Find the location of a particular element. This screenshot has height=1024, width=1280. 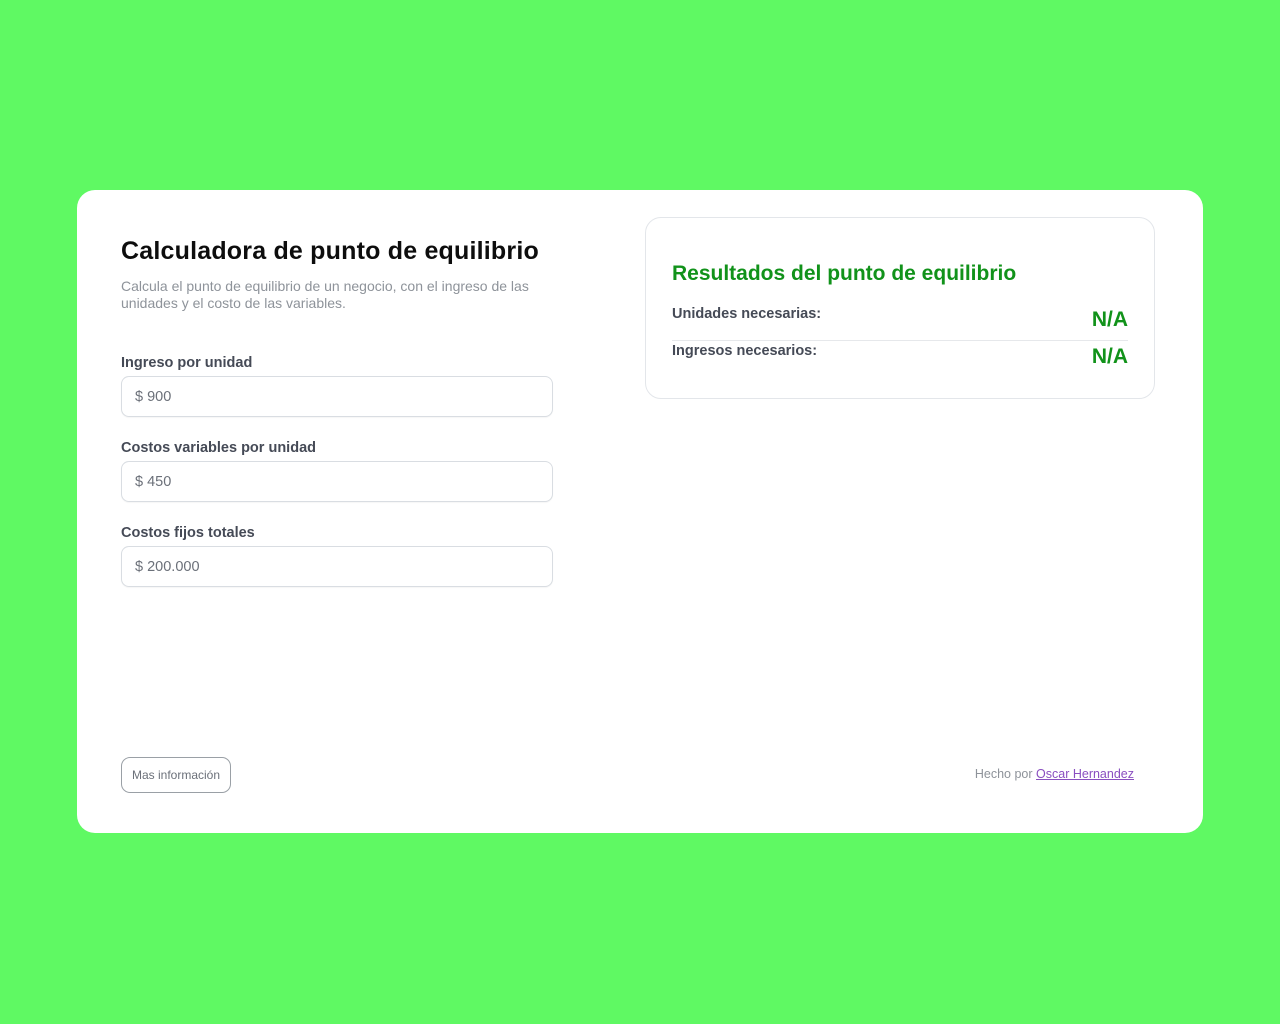

fixed-costs-input is located at coordinates (337, 566).